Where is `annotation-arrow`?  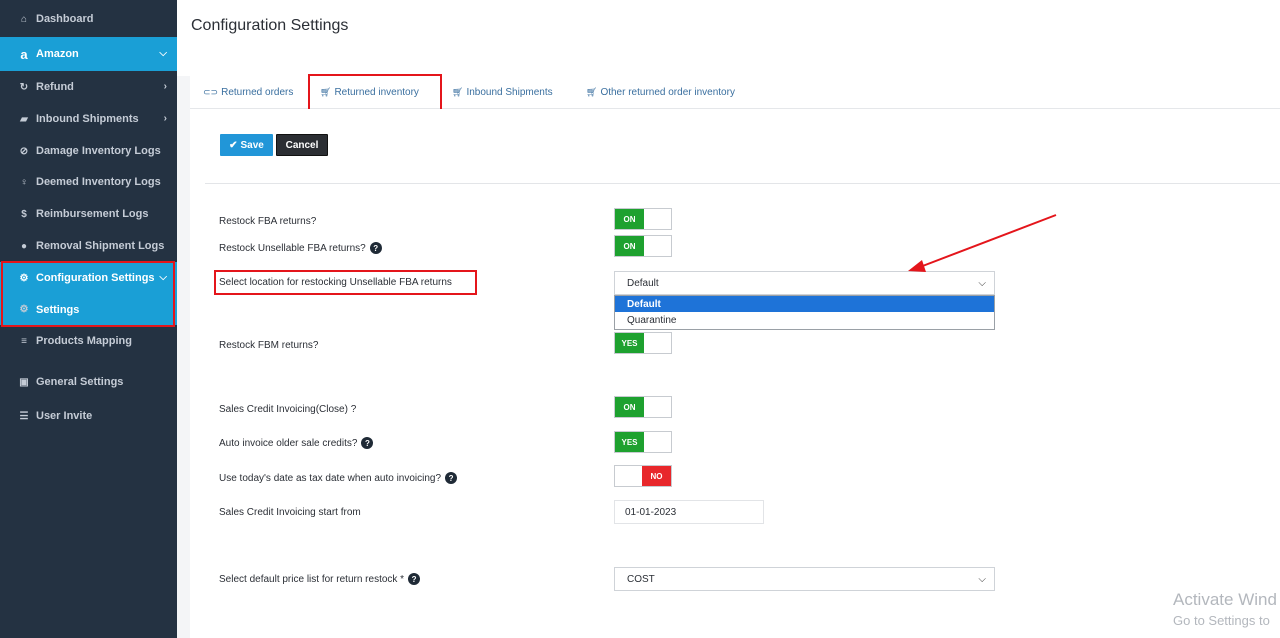 annotation-arrow is located at coordinates (982, 243).